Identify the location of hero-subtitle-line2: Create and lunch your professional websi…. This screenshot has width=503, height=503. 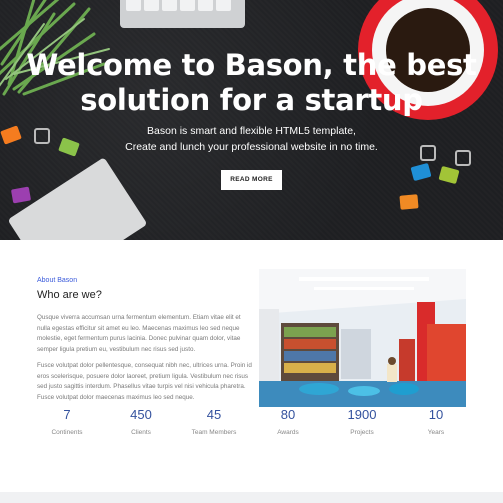
(251, 147).